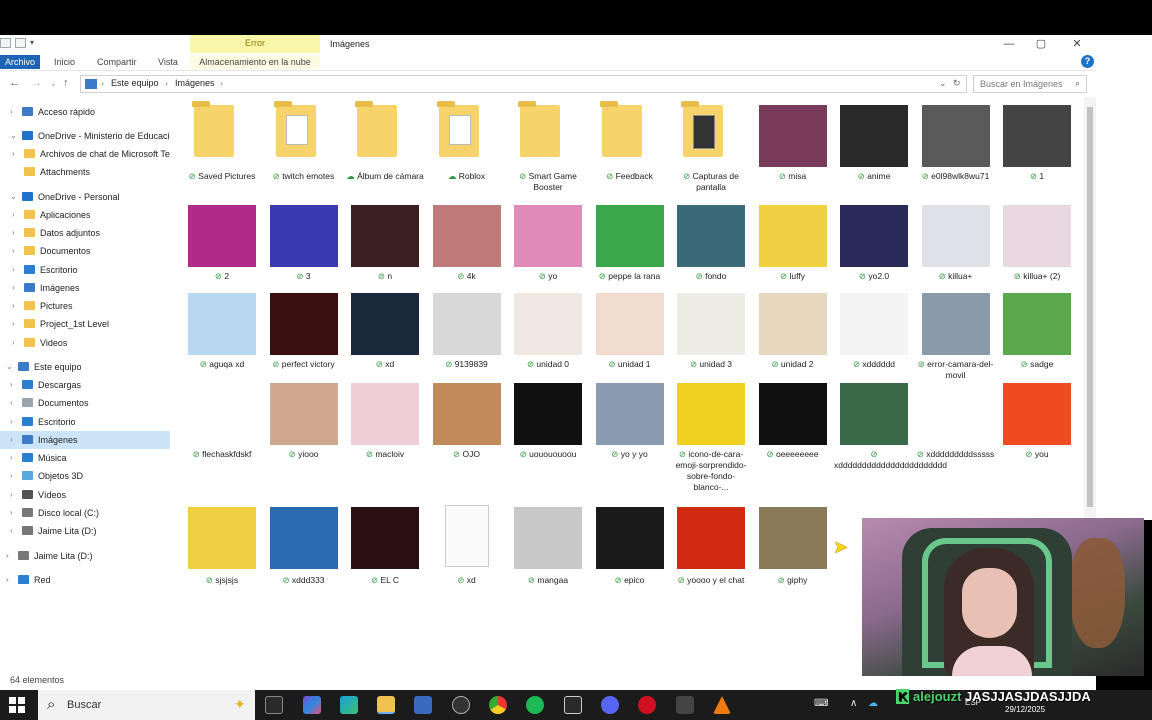 This screenshot has height=720, width=1152. What do you see at coordinates (853, 703) in the screenshot?
I see `tray-chevron-icon: ∧` at bounding box center [853, 703].